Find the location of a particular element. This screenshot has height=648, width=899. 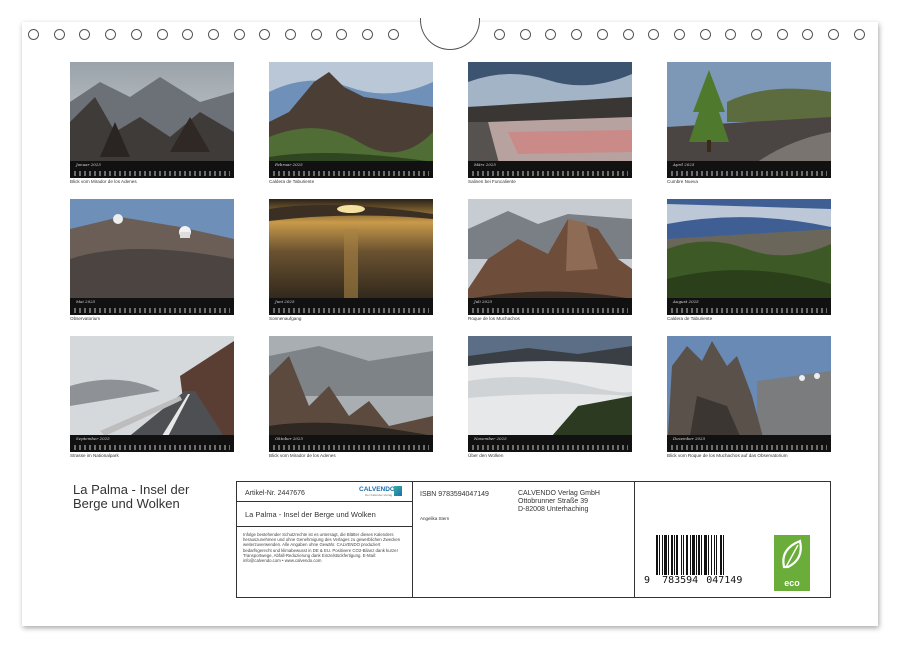

brand-mark-icon is located at coordinates (398, 491).